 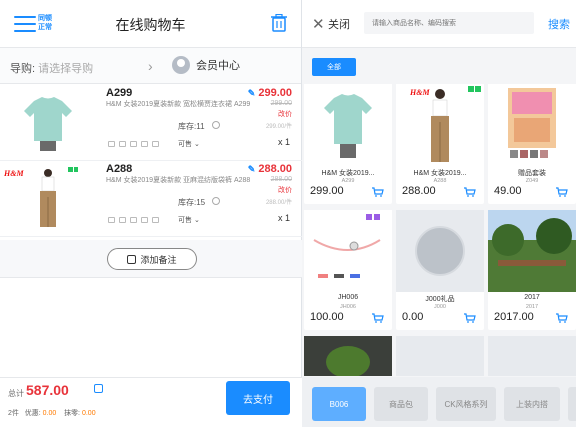 I want to click on price-value: 288.00, so click(x=275, y=169).